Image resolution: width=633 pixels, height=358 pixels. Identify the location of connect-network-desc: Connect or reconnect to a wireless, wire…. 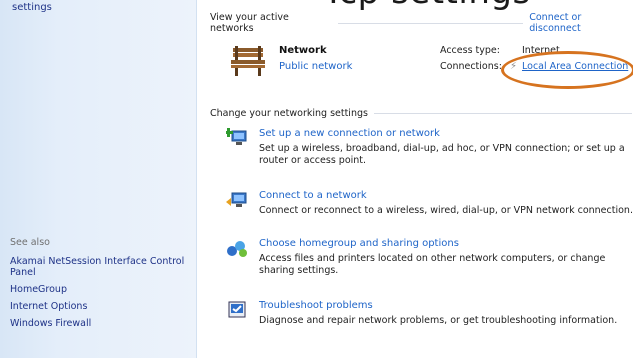
(446, 210).